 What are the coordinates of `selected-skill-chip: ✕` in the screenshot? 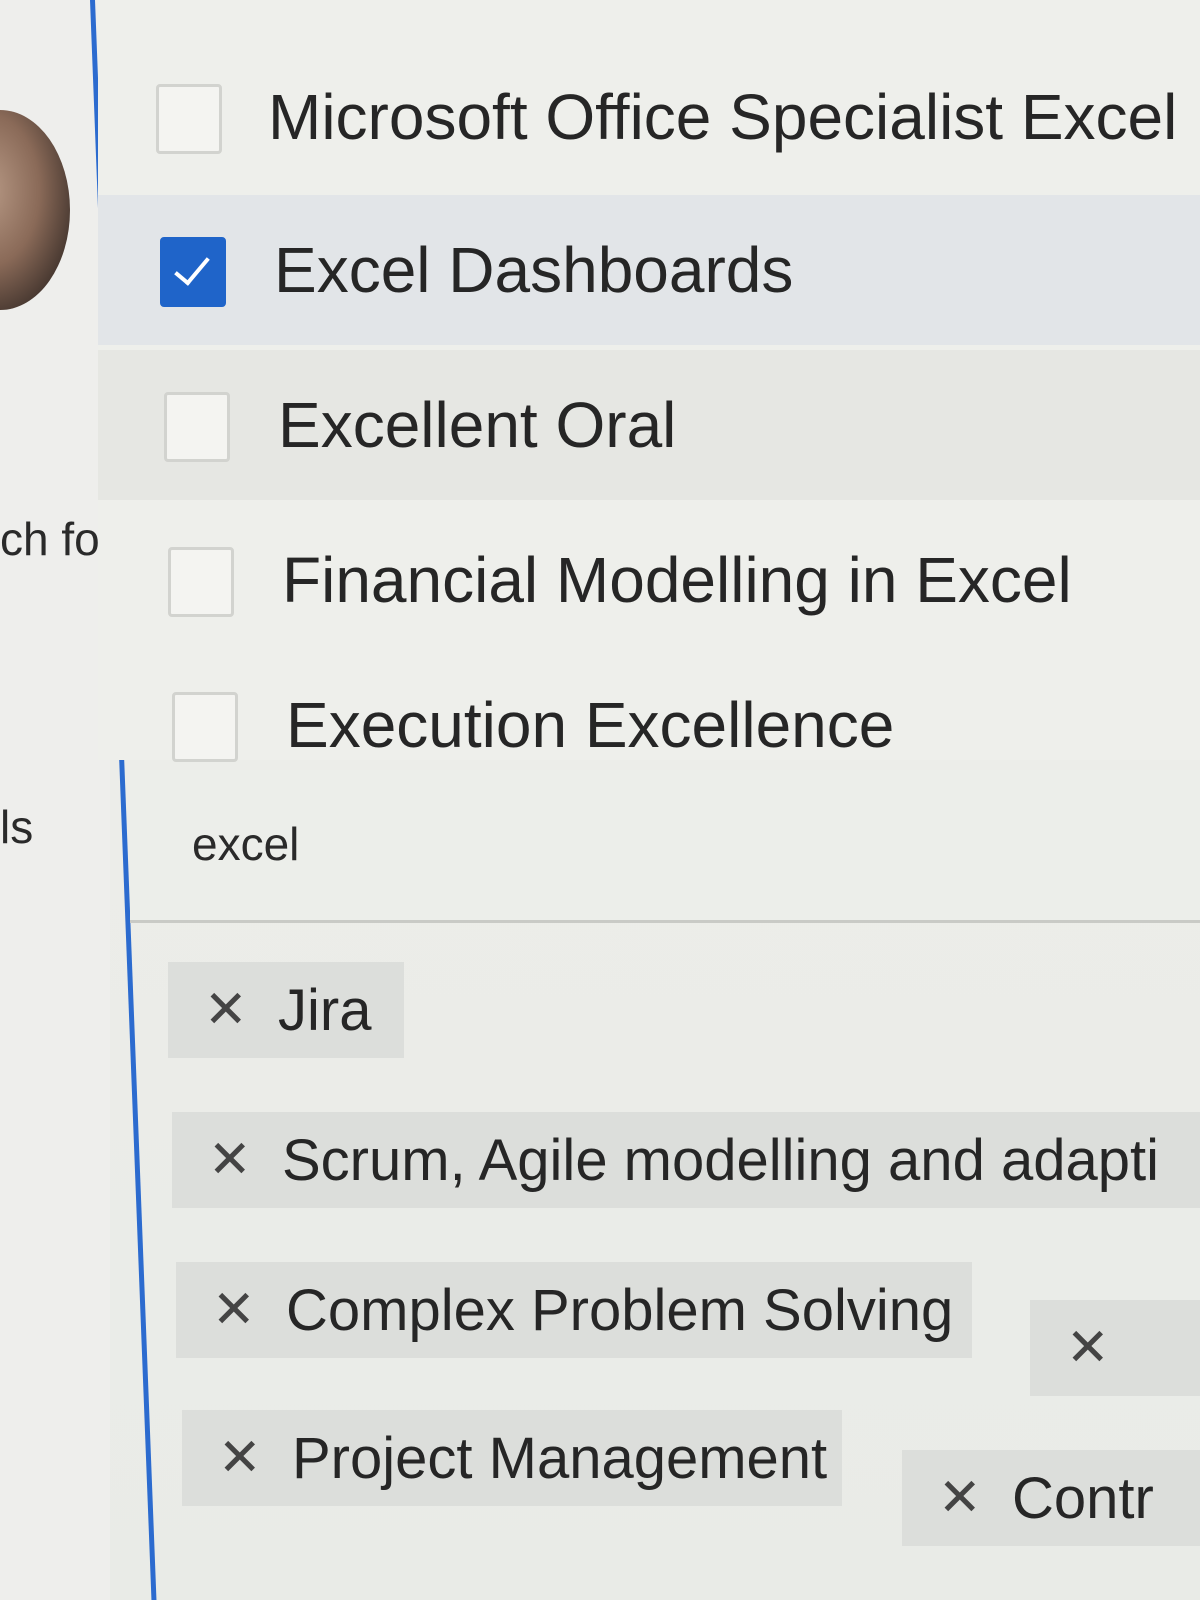 It's located at (1115, 1348).